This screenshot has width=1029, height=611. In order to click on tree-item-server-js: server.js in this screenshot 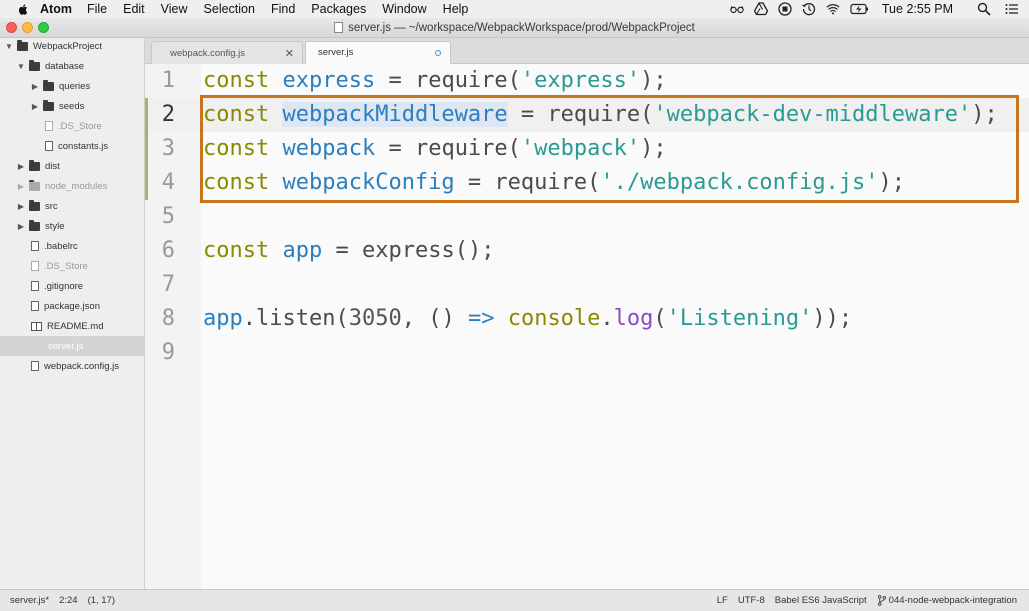, I will do `click(72, 346)`.